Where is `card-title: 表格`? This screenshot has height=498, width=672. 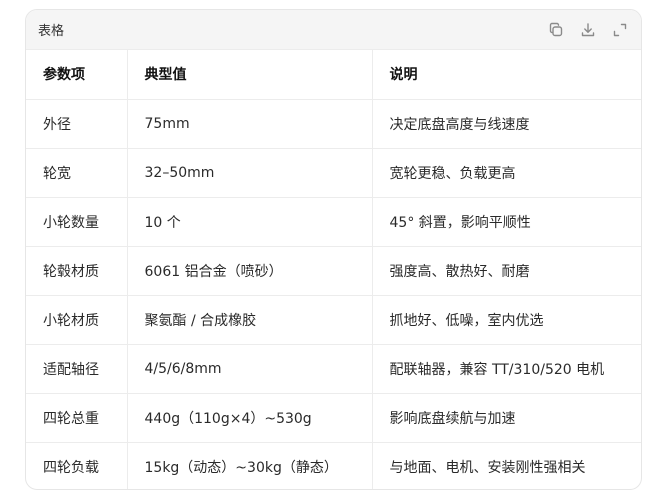
card-title: 表格 is located at coordinates (51, 31).